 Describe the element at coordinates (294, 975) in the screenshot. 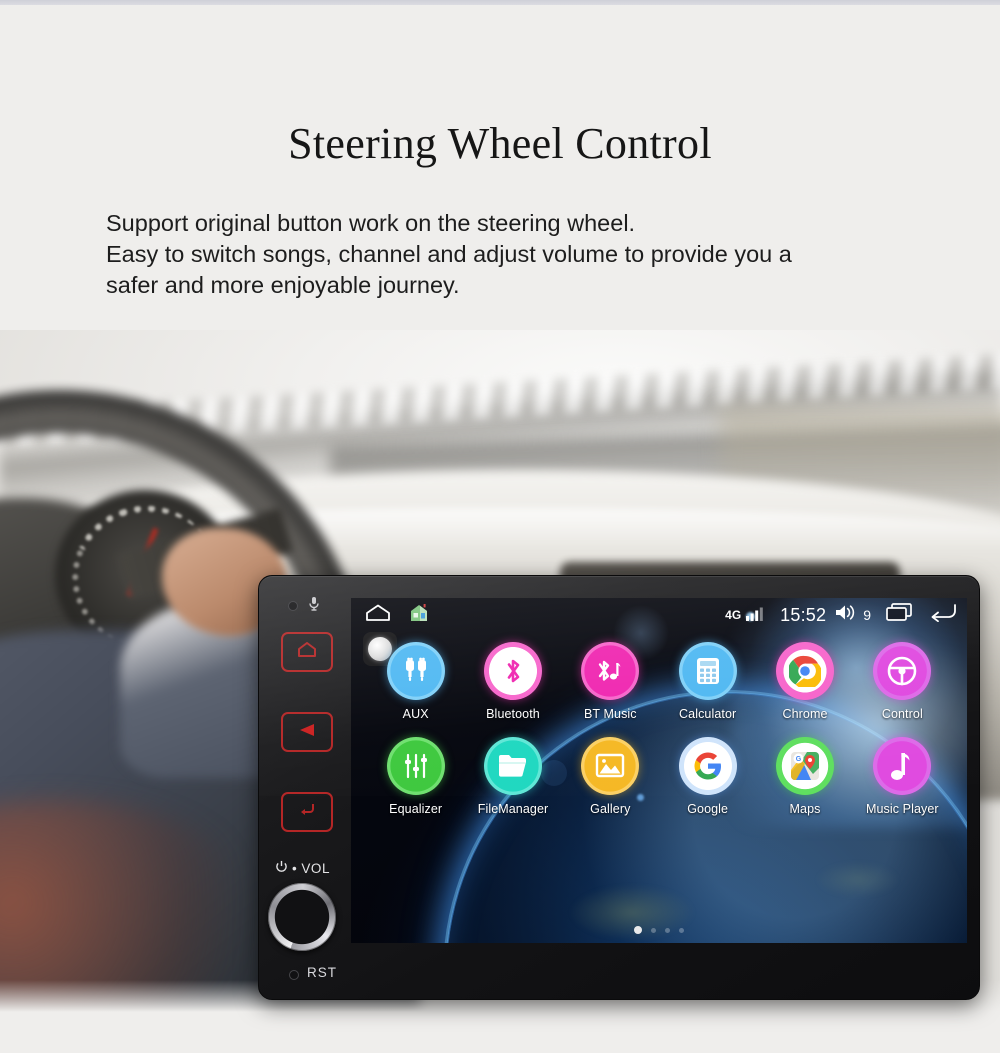

I see `reset-hole` at that location.